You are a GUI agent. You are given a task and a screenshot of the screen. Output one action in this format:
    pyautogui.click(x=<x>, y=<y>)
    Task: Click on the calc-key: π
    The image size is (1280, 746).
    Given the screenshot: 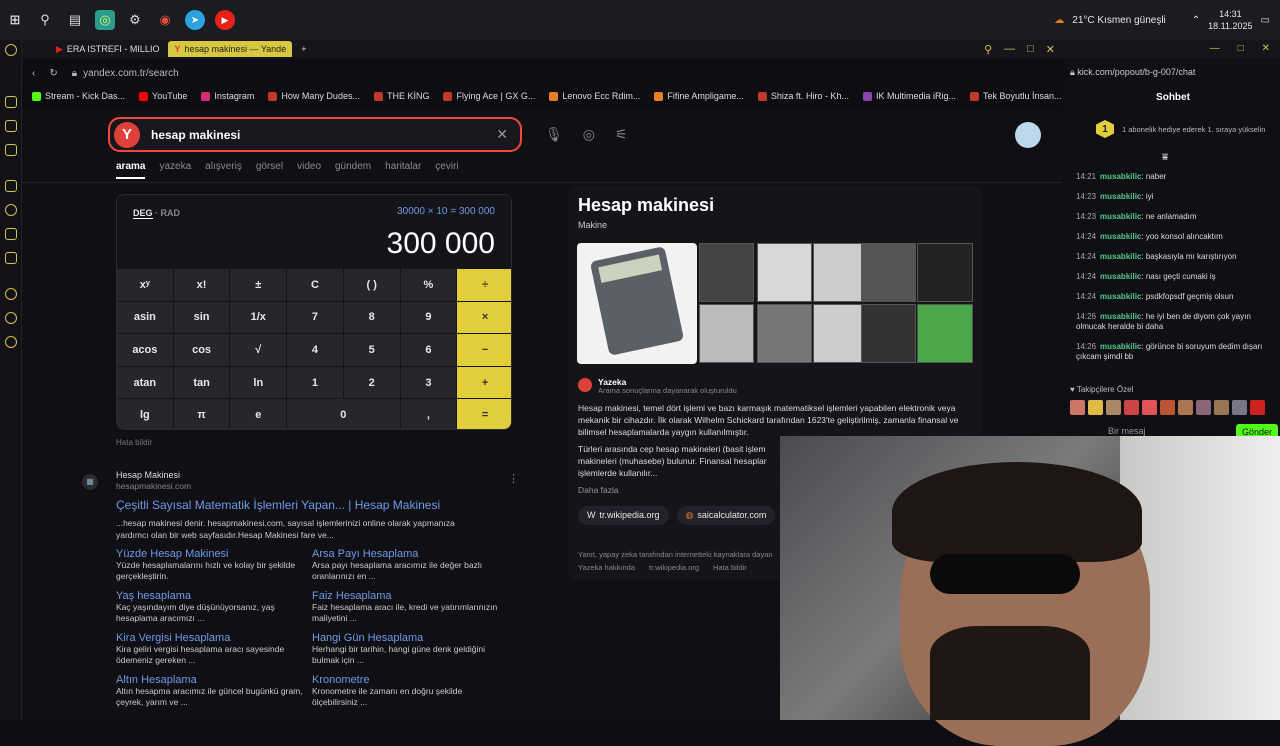 What is the action you would take?
    pyautogui.click(x=201, y=414)
    